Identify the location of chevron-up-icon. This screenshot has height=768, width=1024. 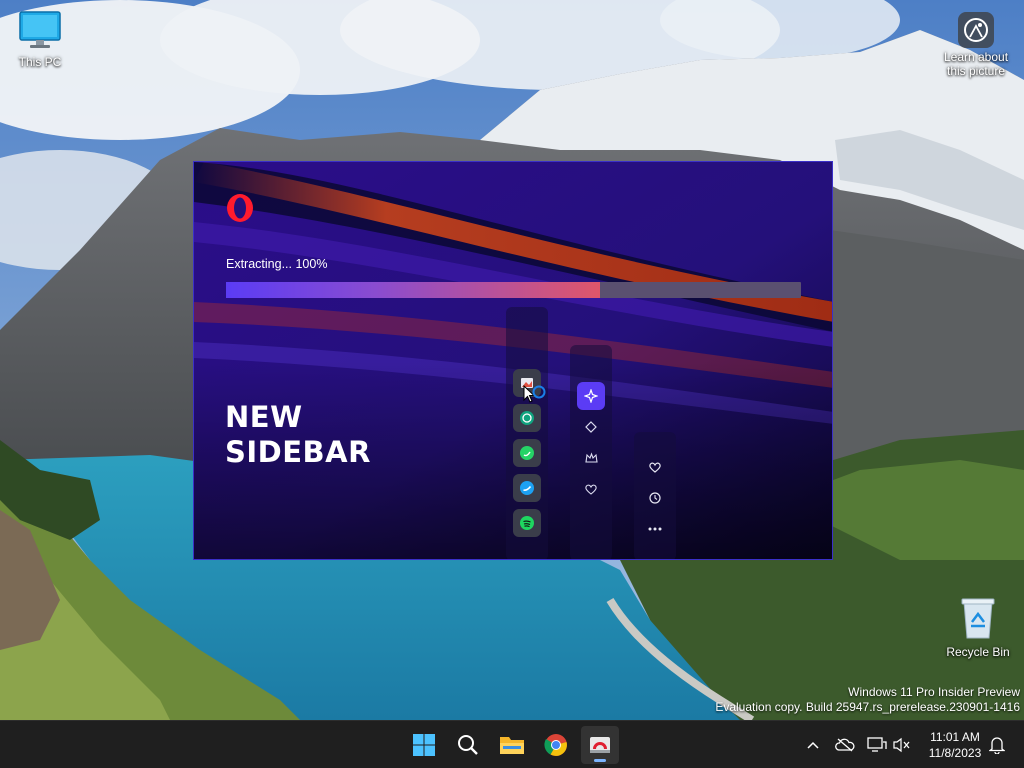
(813, 745).